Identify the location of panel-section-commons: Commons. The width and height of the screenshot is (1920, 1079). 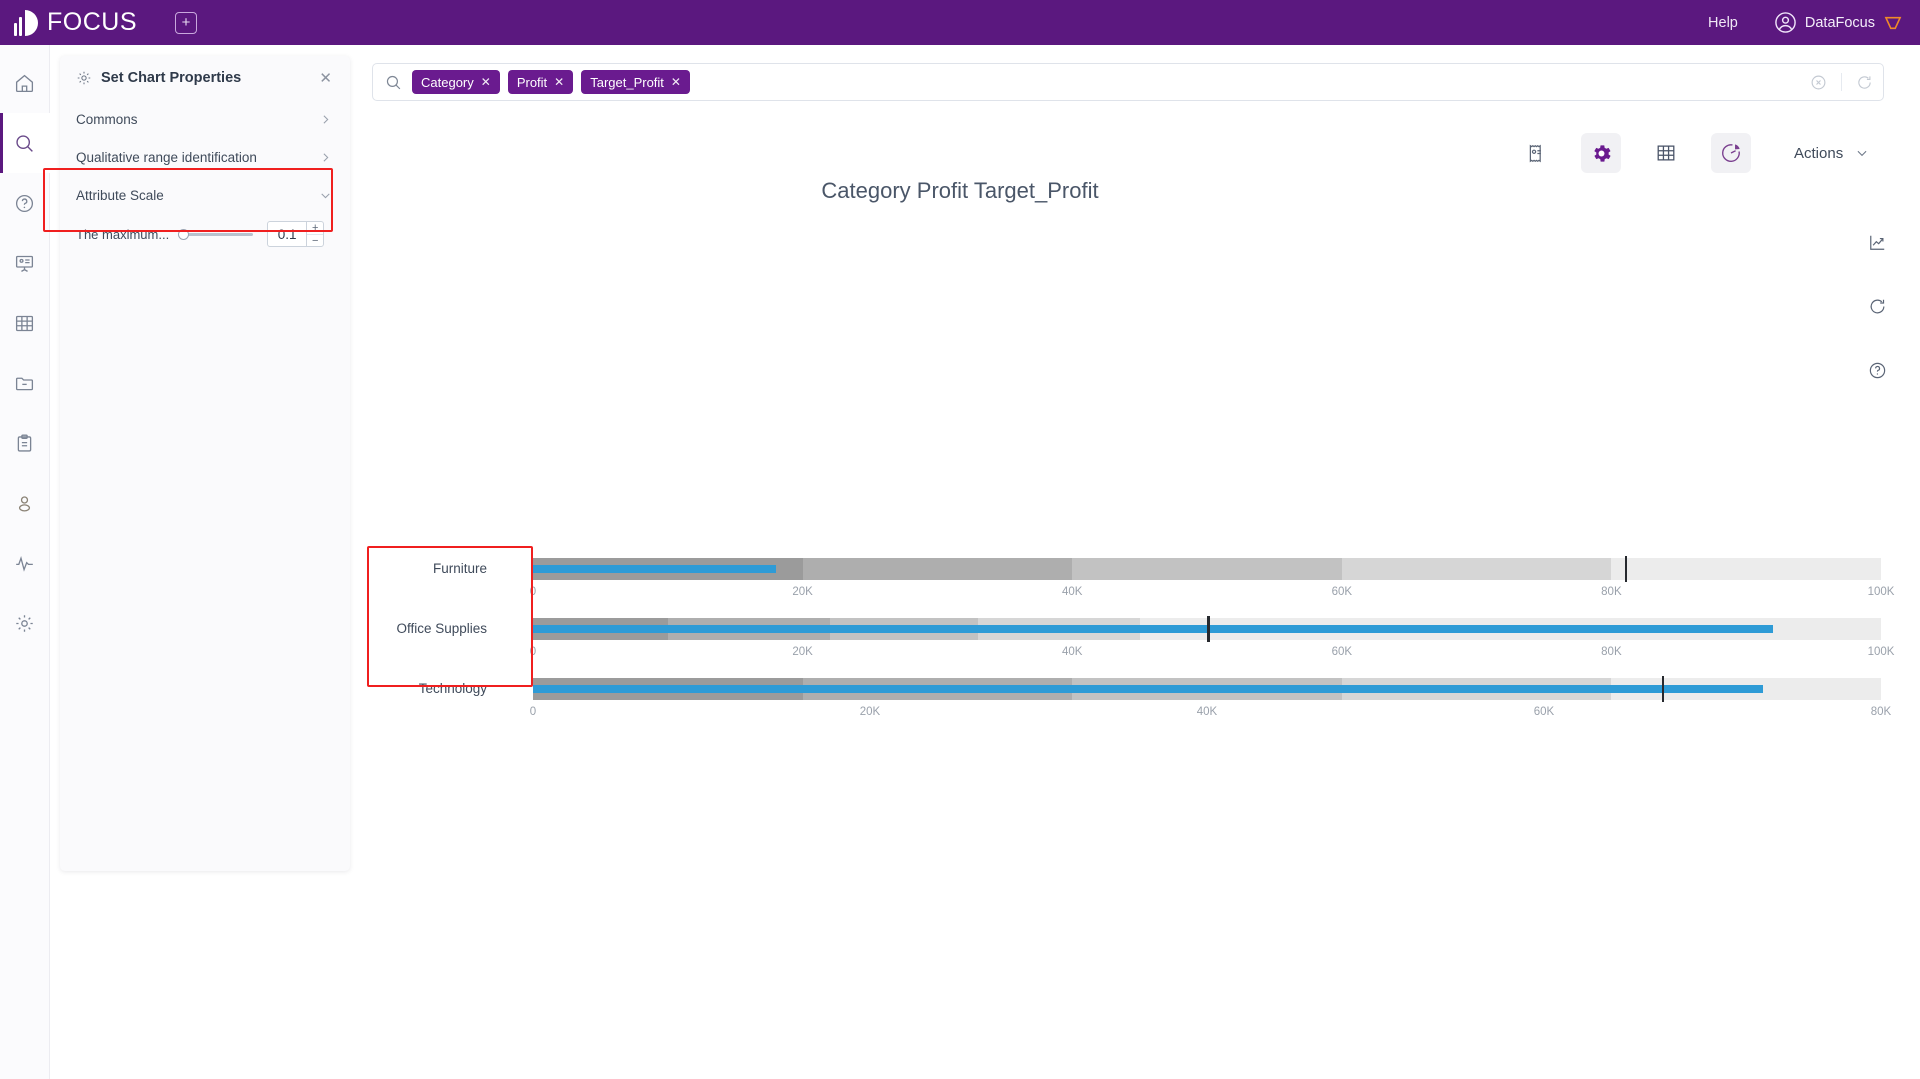
(205, 119).